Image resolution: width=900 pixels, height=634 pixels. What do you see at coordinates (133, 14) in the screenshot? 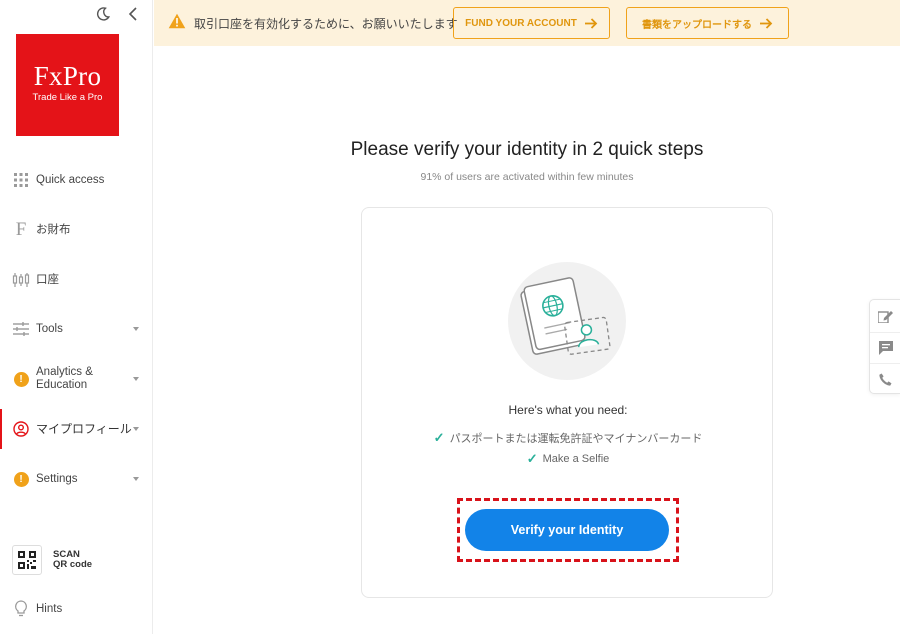
I see `collapse-sidebar-chevron-icon` at bounding box center [133, 14].